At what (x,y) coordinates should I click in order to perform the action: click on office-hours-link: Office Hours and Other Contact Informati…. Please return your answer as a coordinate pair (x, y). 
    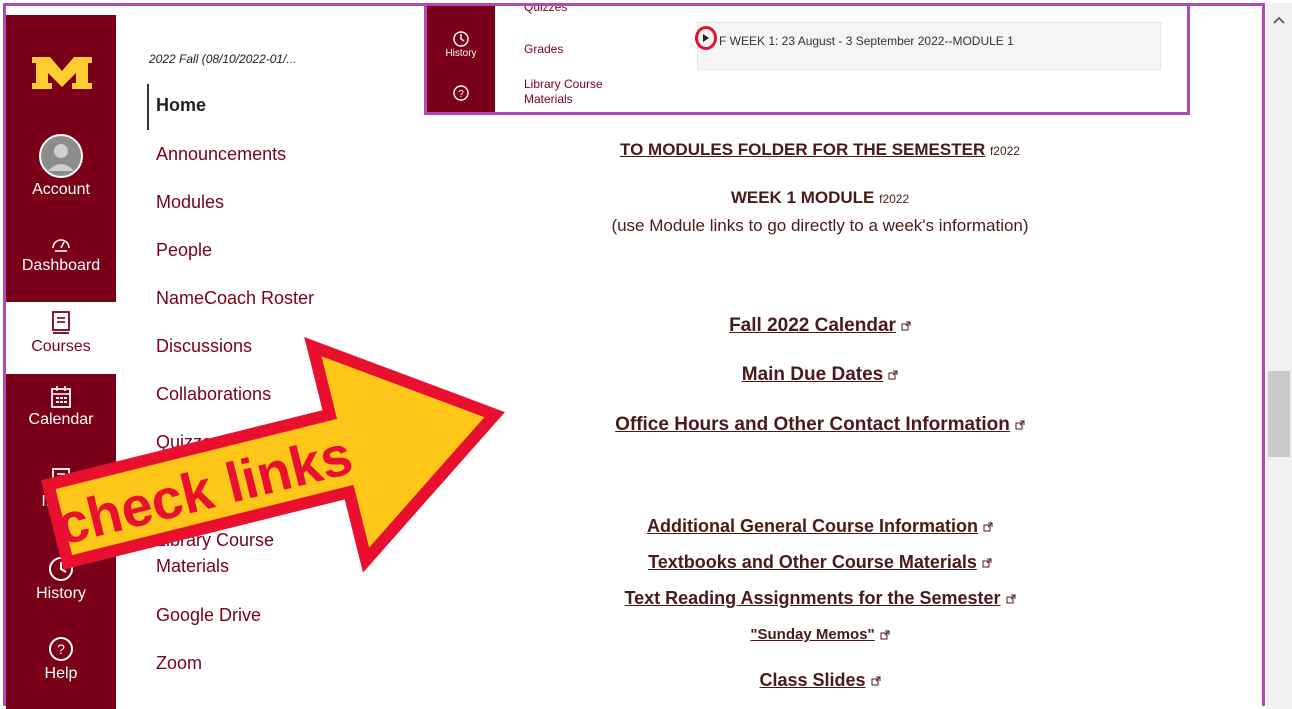
    Looking at the image, I should click on (812, 424).